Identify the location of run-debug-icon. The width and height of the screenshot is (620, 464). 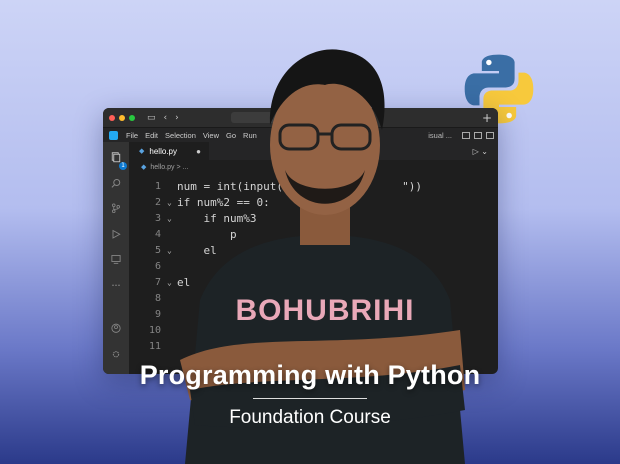
(116, 234).